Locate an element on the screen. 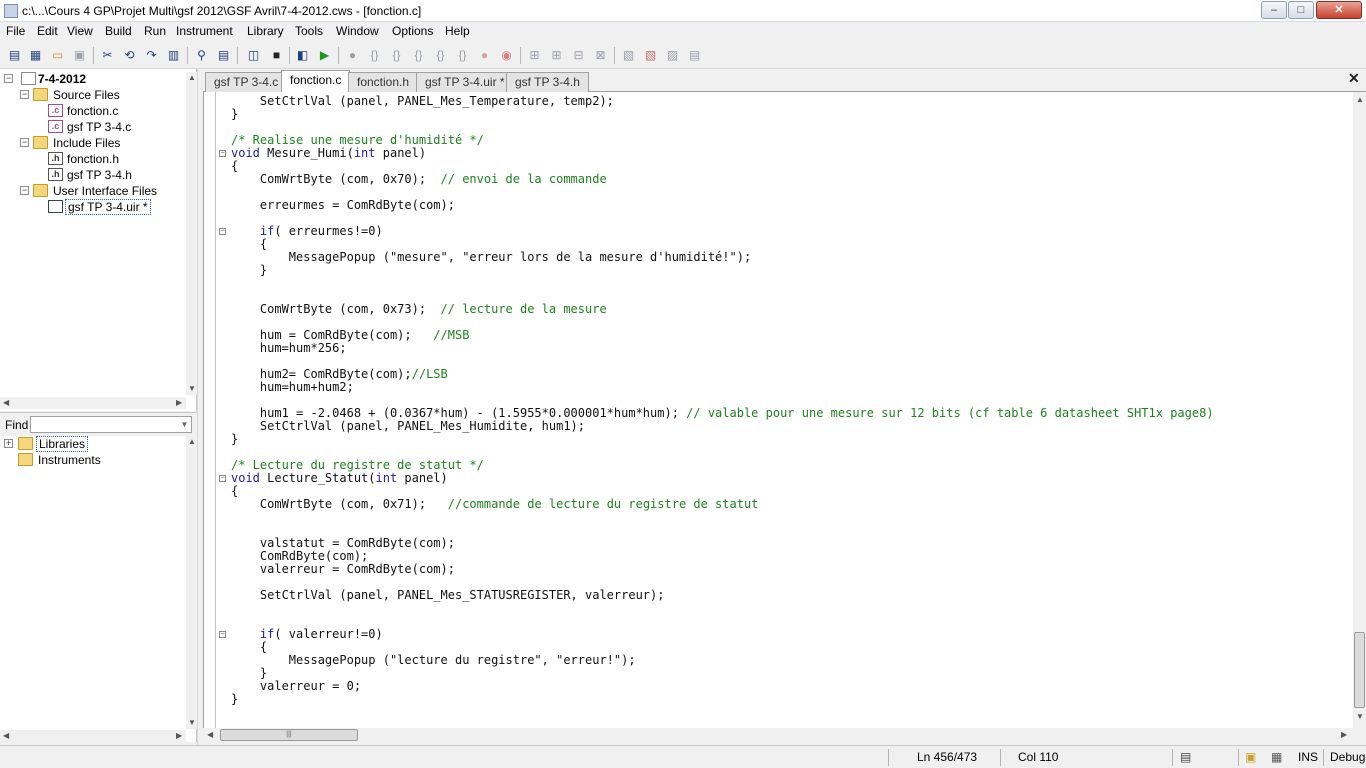  library-item-libraries: + Libraries is located at coordinates (94, 444).